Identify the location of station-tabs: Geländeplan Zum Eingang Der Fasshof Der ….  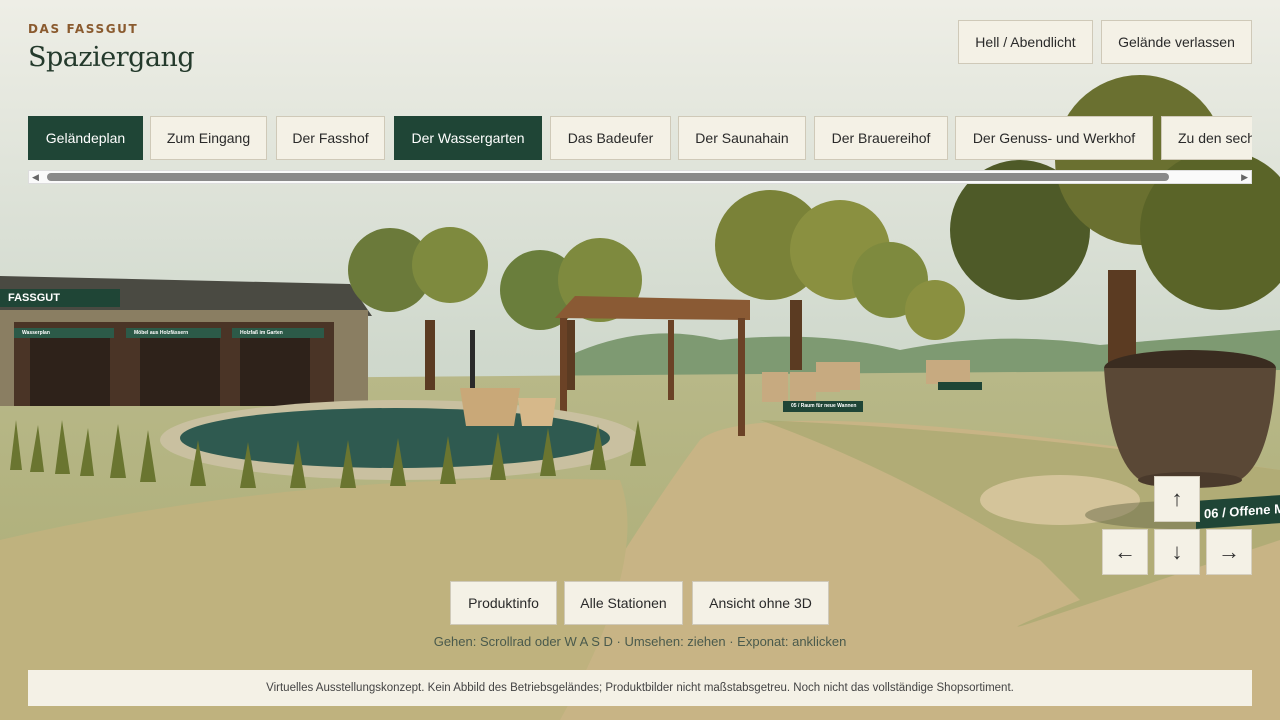
(640, 138).